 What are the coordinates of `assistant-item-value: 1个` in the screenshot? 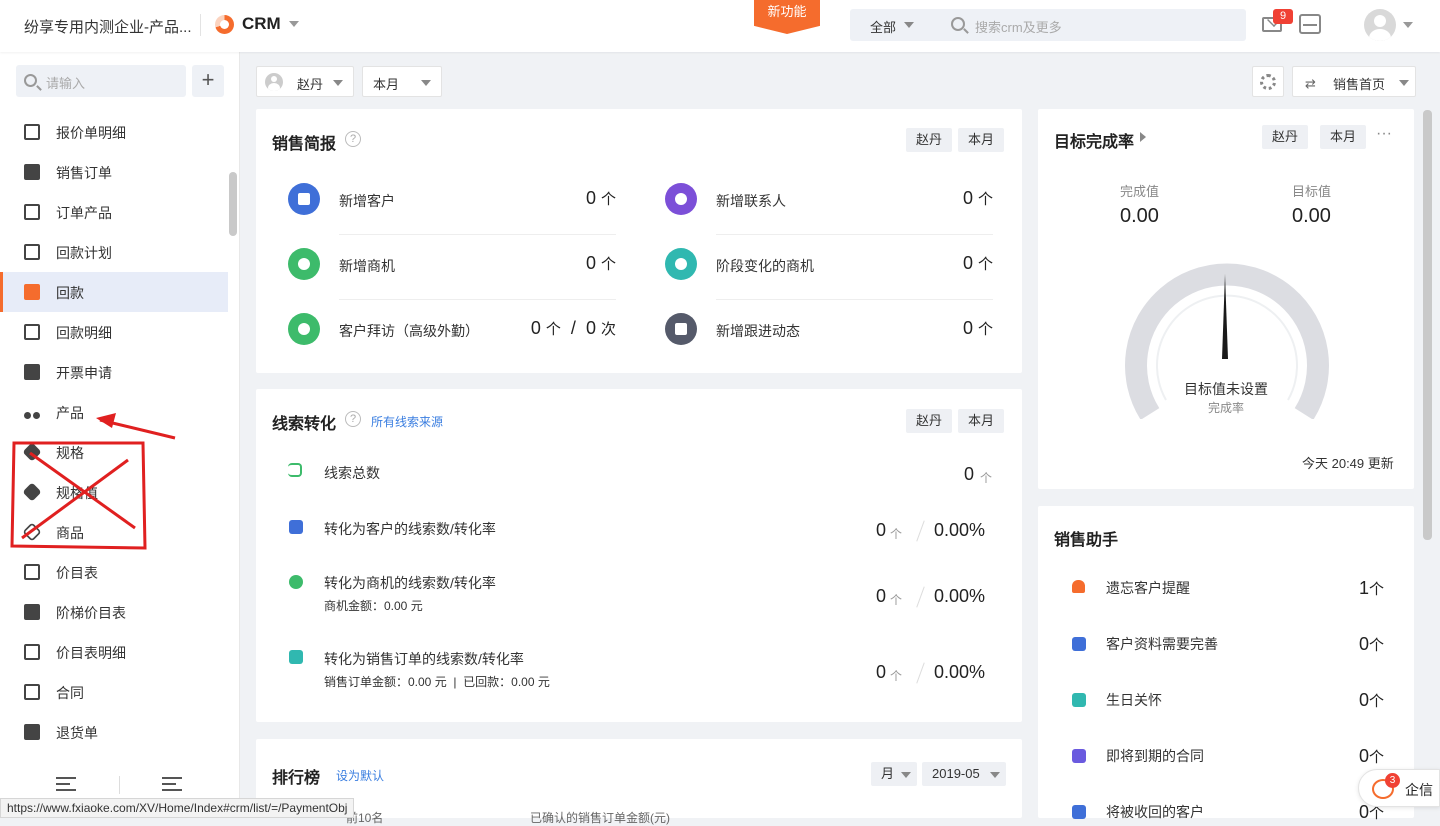 It's located at (1359, 588).